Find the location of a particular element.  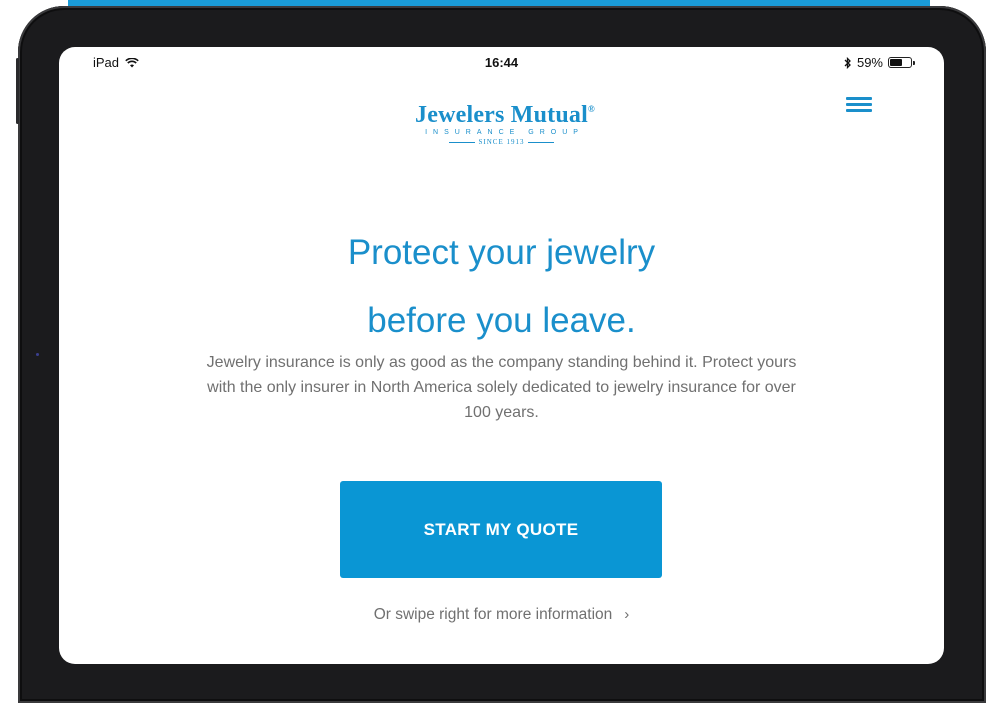

front-camera is located at coordinates (37, 354).